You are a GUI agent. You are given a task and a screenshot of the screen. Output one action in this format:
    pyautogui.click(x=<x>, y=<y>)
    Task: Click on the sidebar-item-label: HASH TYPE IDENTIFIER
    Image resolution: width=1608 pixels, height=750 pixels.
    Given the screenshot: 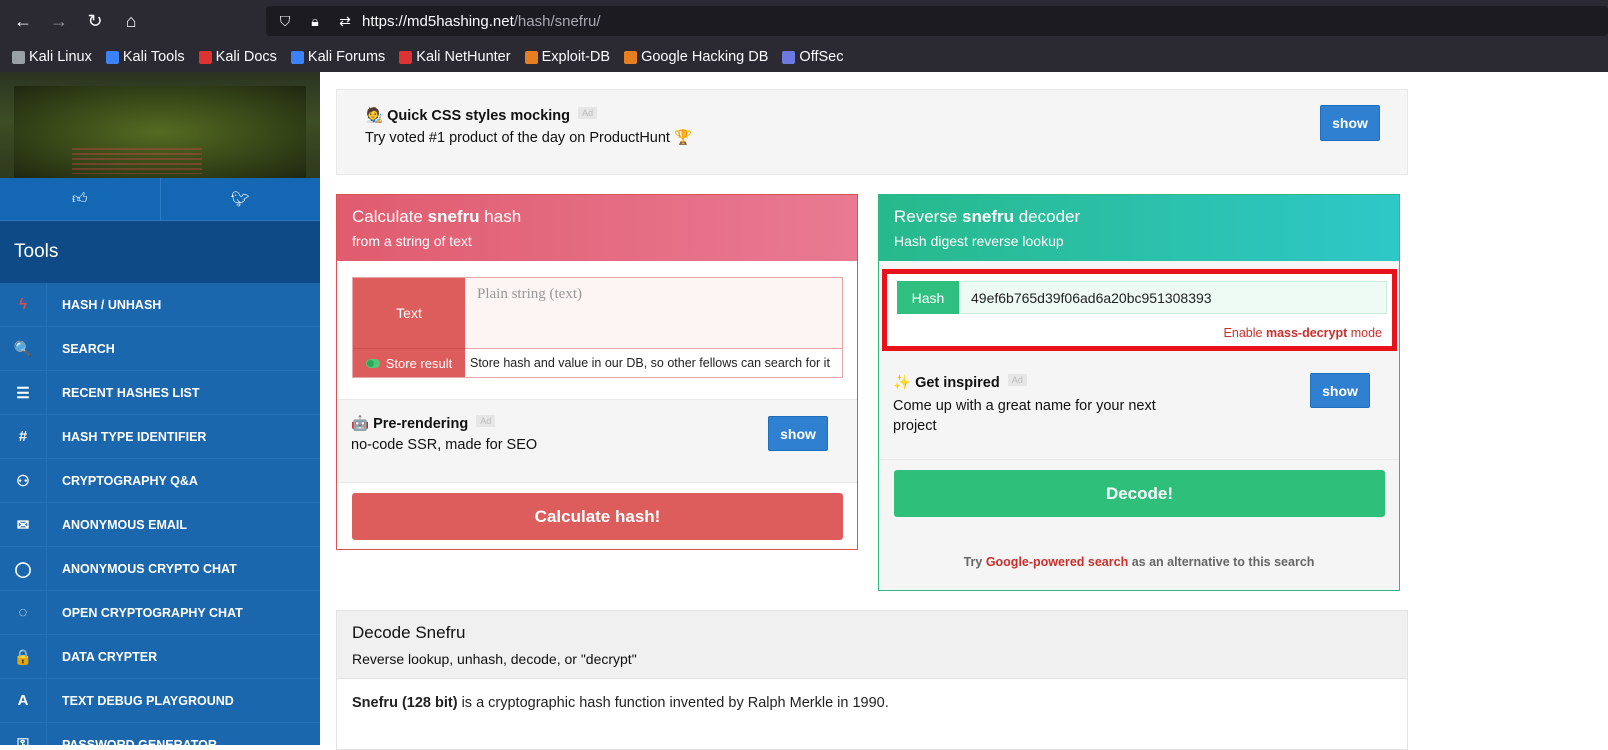 What is the action you would take?
    pyautogui.click(x=134, y=436)
    